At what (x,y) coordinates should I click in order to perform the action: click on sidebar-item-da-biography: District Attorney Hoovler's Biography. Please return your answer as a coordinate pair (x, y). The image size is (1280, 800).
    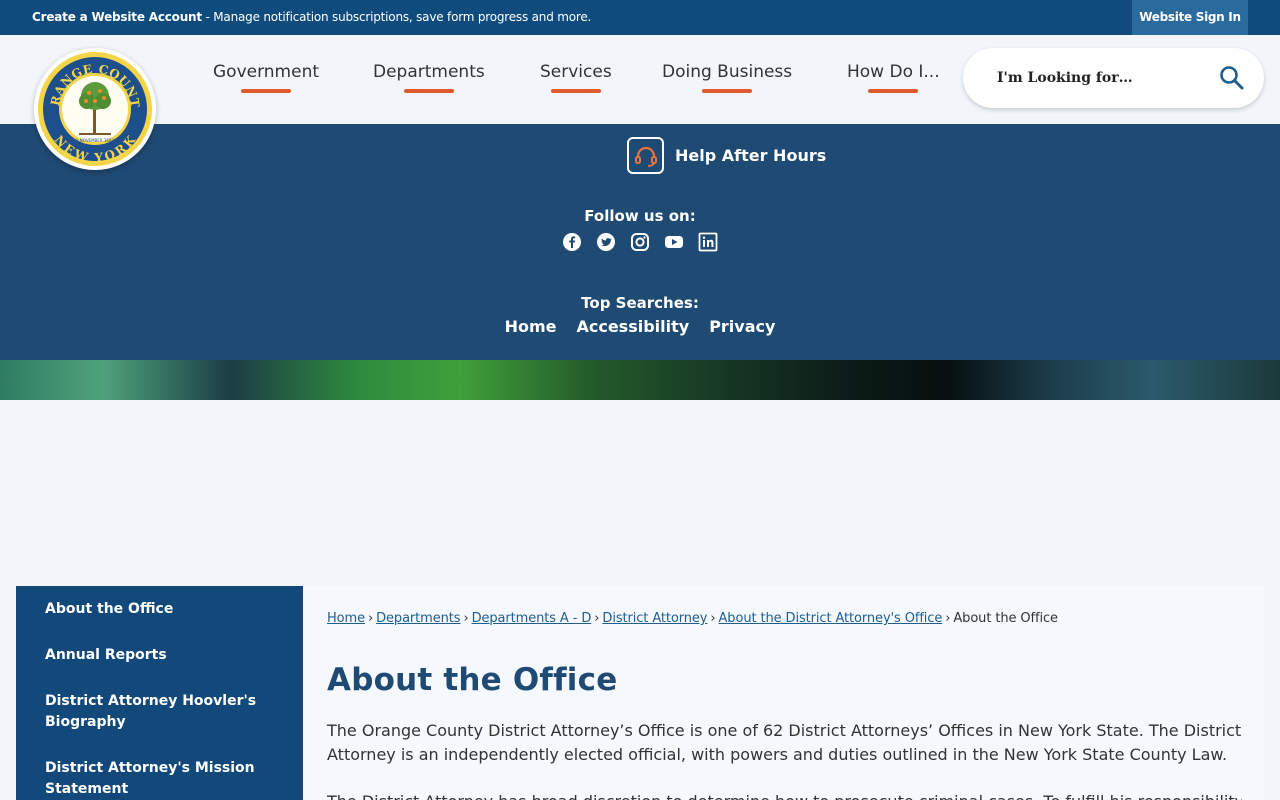
    Looking at the image, I should click on (160, 712).